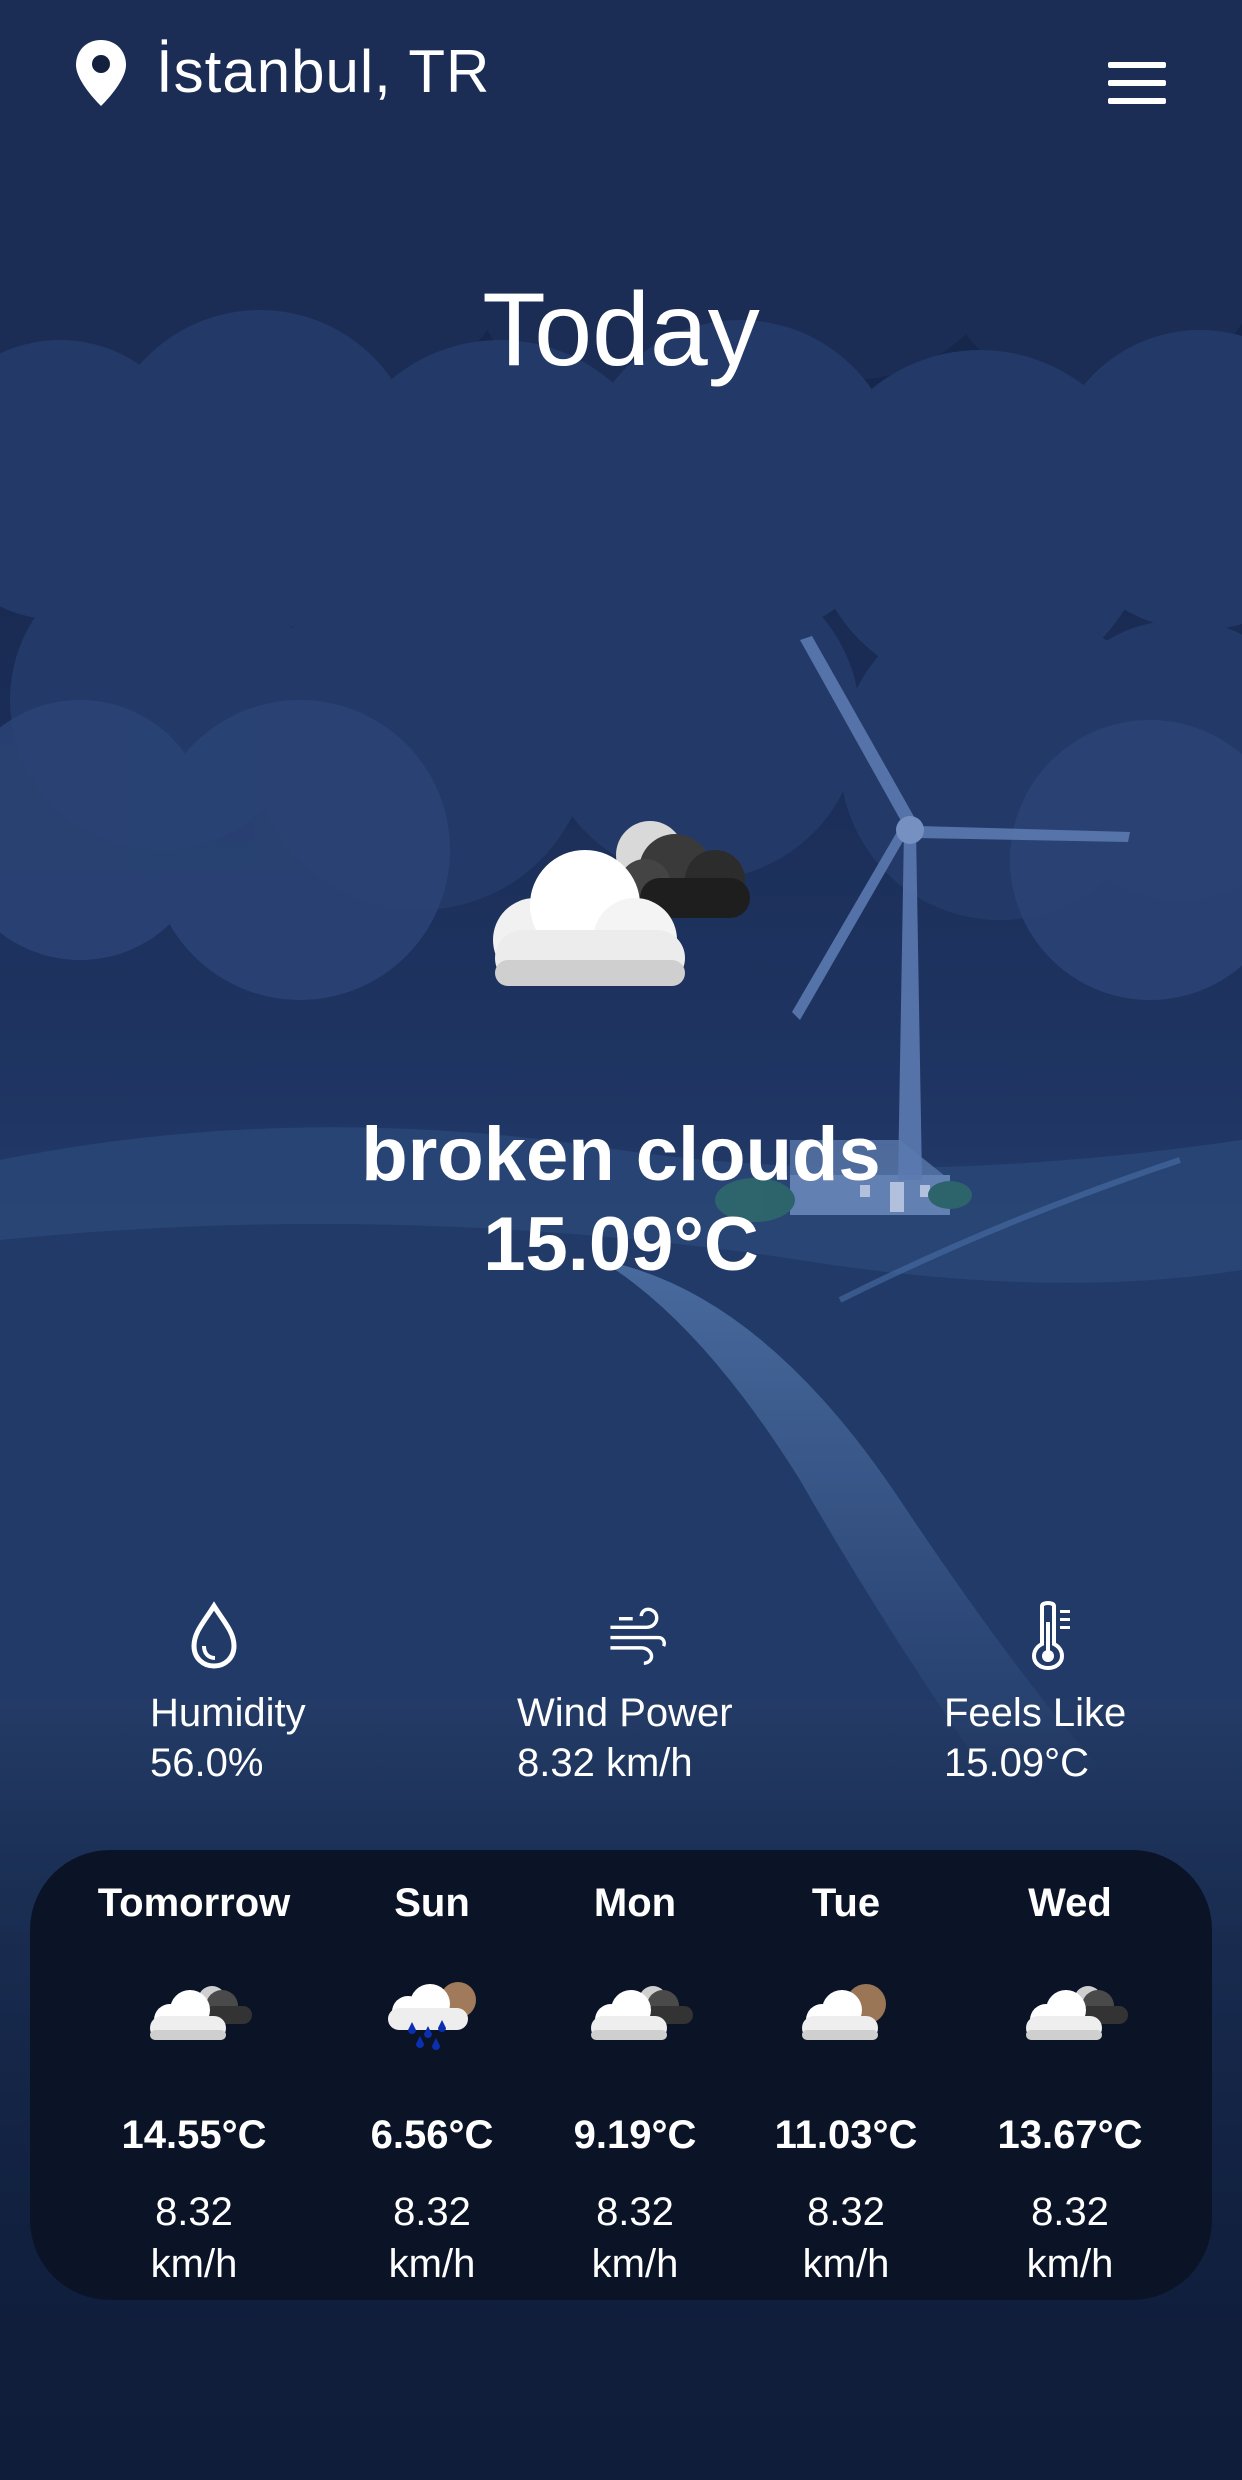 Image resolution: width=1242 pixels, height=2480 pixels. Describe the element at coordinates (625, 1713) in the screenshot. I see `wind-power-label: Wind Power` at that location.